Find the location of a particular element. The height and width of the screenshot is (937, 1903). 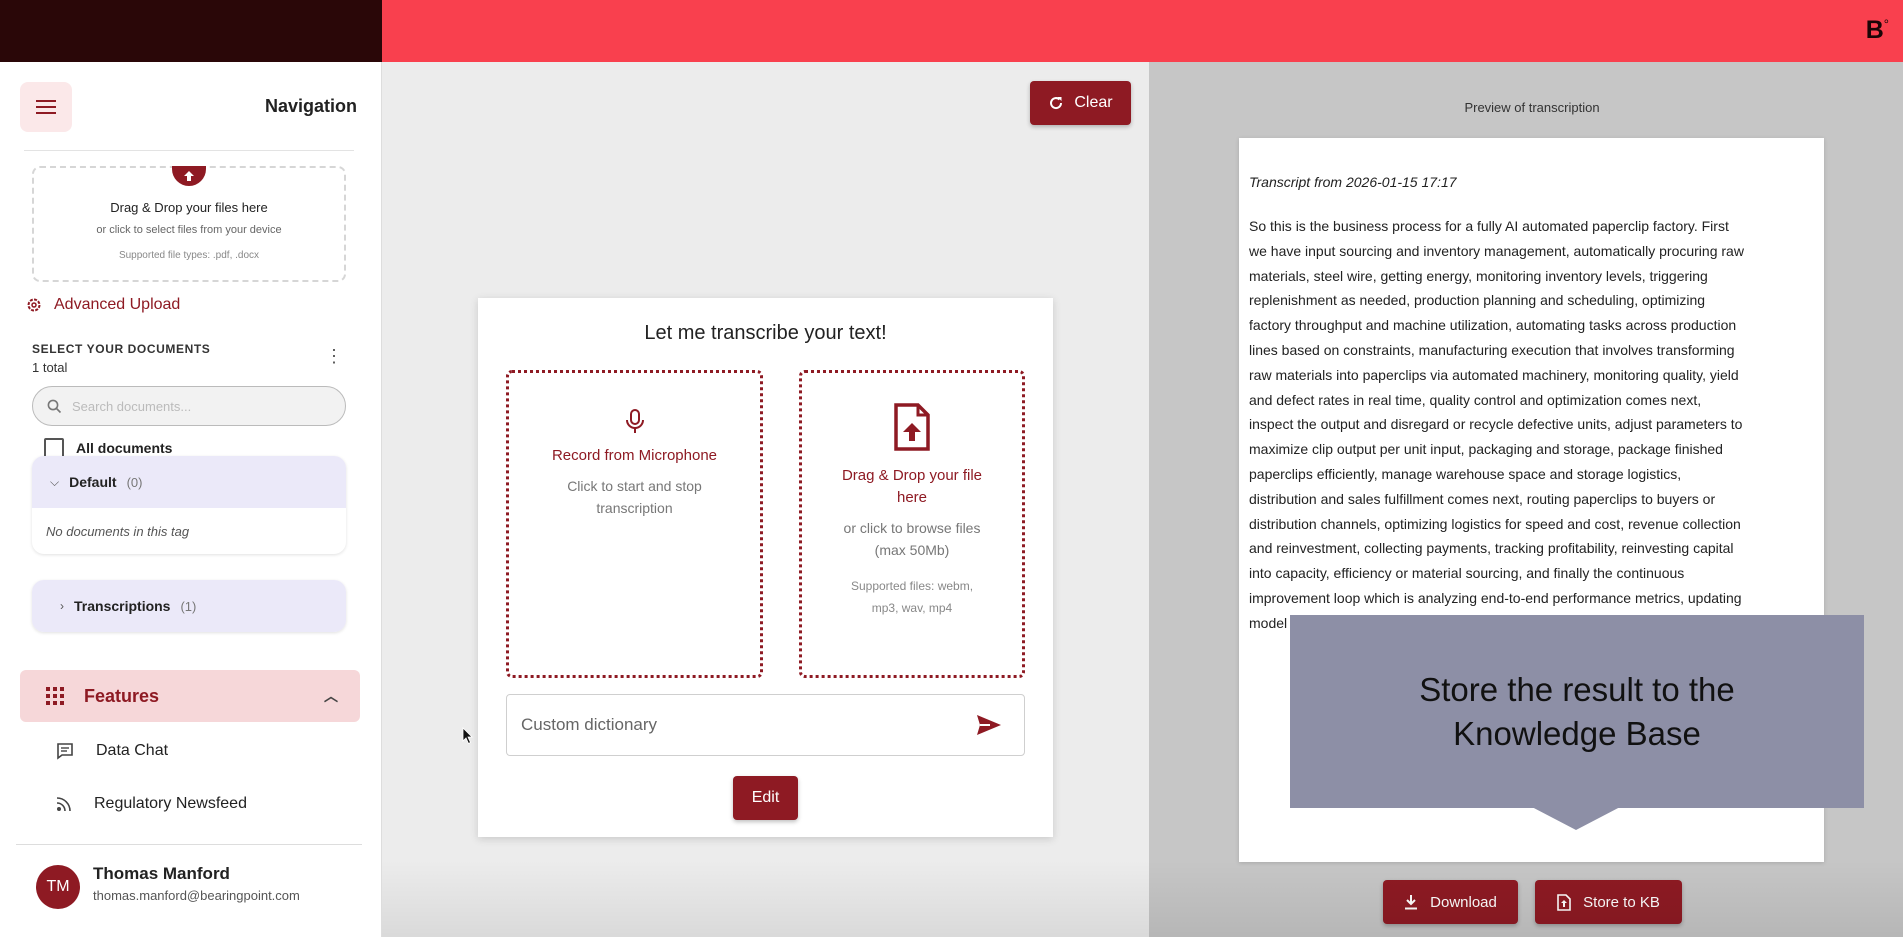

all-documents-label: All documents is located at coordinates (124, 448).